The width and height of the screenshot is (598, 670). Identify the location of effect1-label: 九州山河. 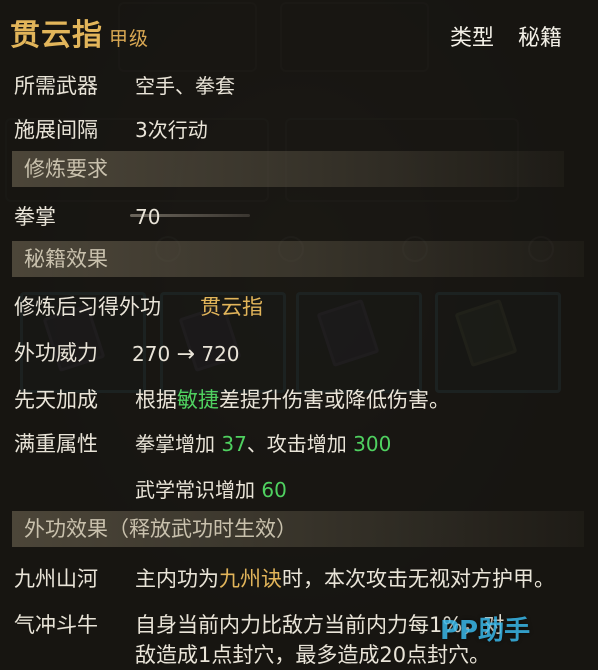
(56, 579).